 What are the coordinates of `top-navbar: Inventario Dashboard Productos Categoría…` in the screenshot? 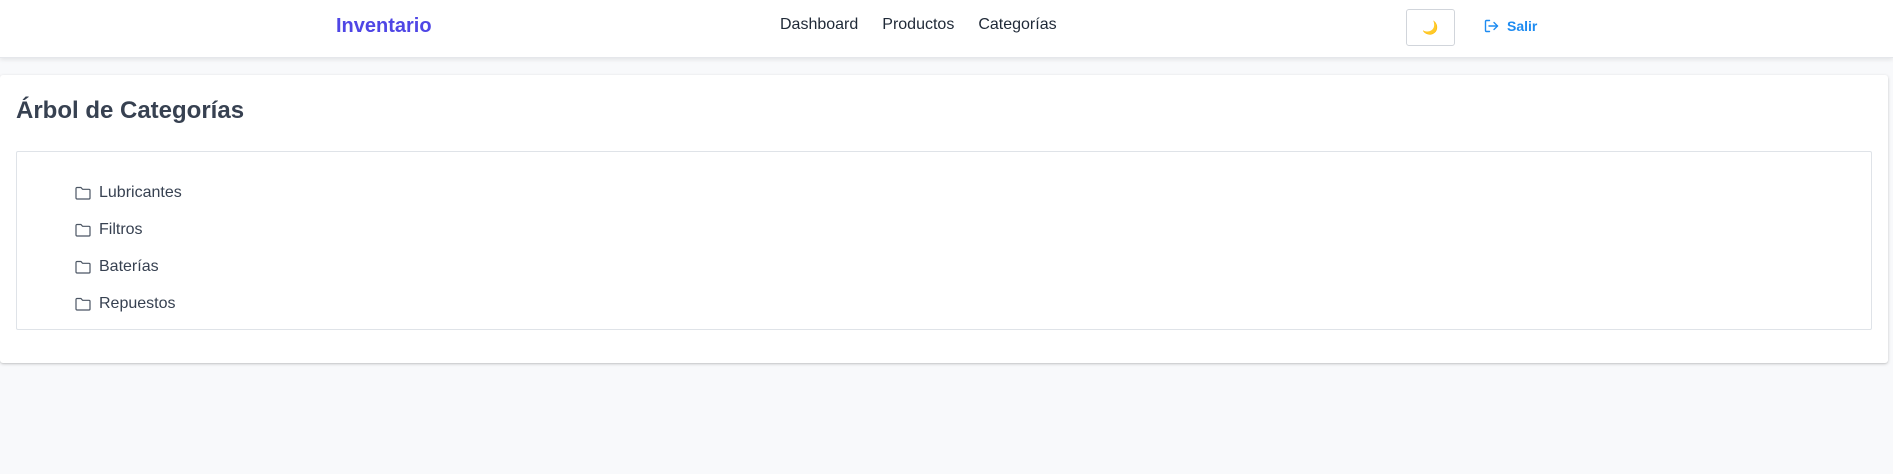 It's located at (946, 29).